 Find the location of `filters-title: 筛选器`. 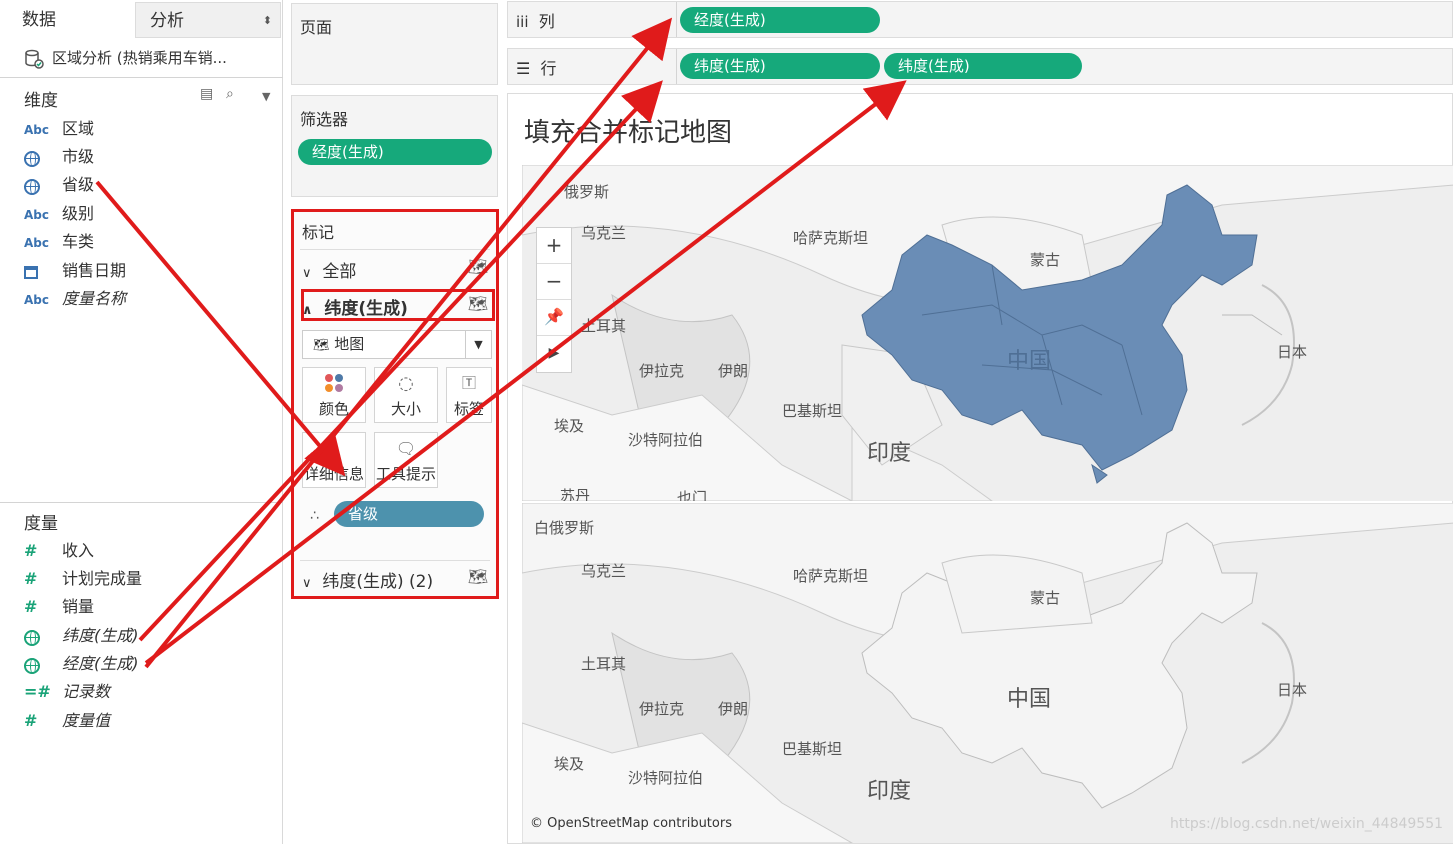

filters-title: 筛选器 is located at coordinates (324, 119).